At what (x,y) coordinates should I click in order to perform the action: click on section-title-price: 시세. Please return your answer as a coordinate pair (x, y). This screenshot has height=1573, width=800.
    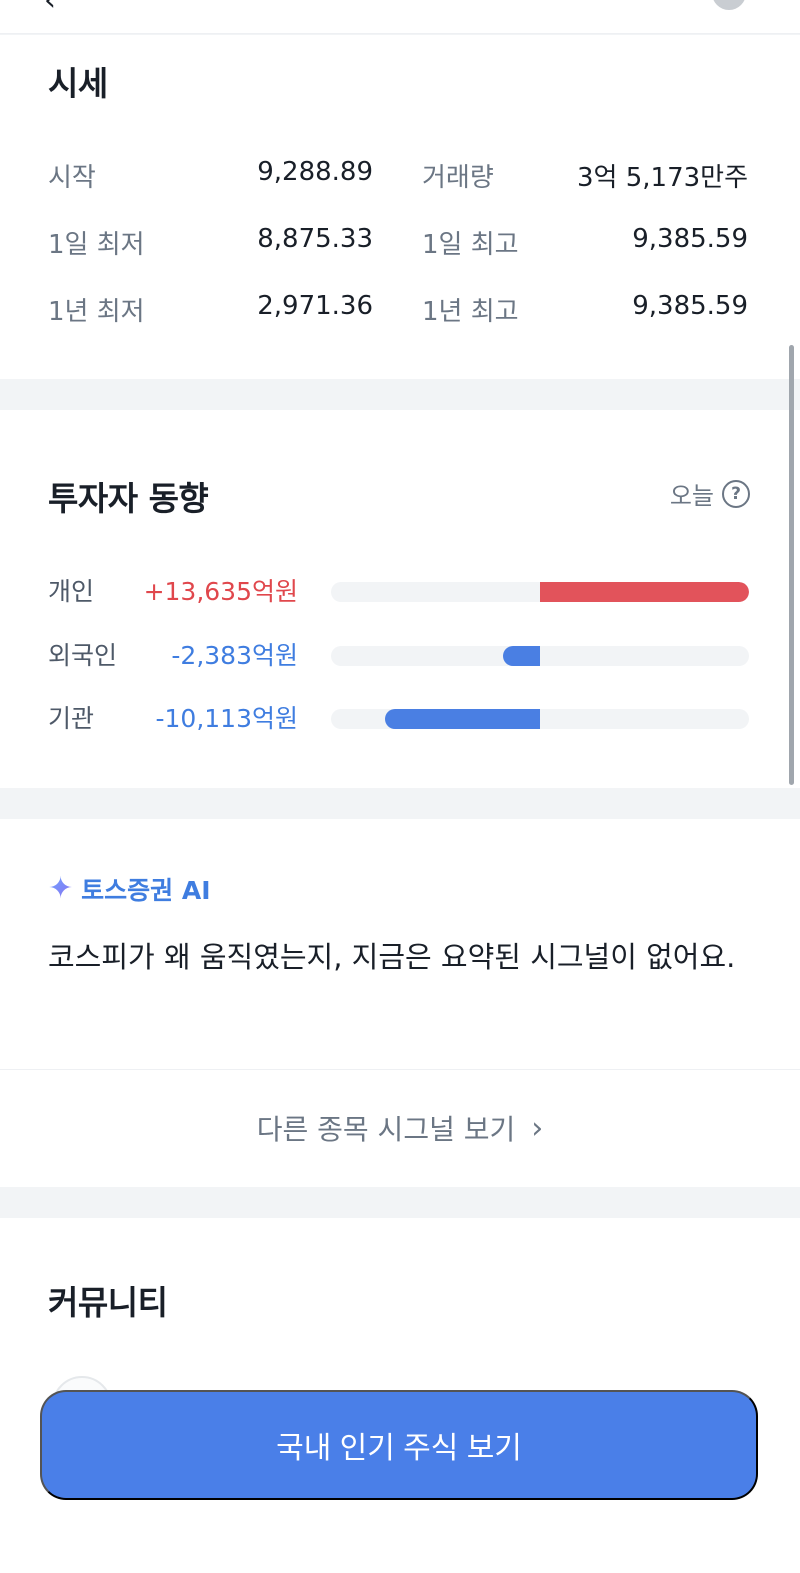
    Looking at the image, I should click on (78, 83).